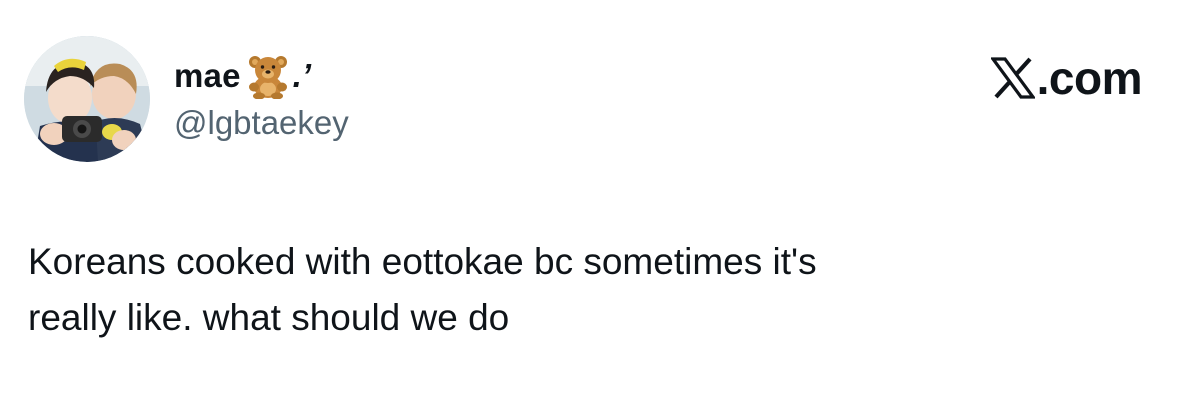  I want to click on x-logo-icon, so click(1012, 78).